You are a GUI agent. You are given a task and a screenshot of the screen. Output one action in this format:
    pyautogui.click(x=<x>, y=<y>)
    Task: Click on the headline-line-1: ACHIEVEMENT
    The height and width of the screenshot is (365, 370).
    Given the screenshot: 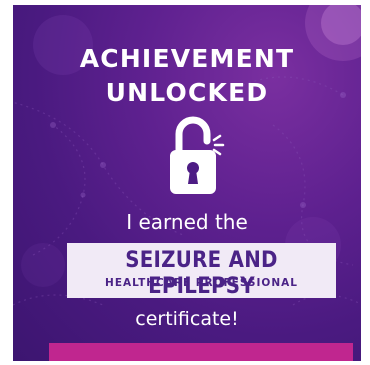 What is the action you would take?
    pyautogui.click(x=187, y=58)
    